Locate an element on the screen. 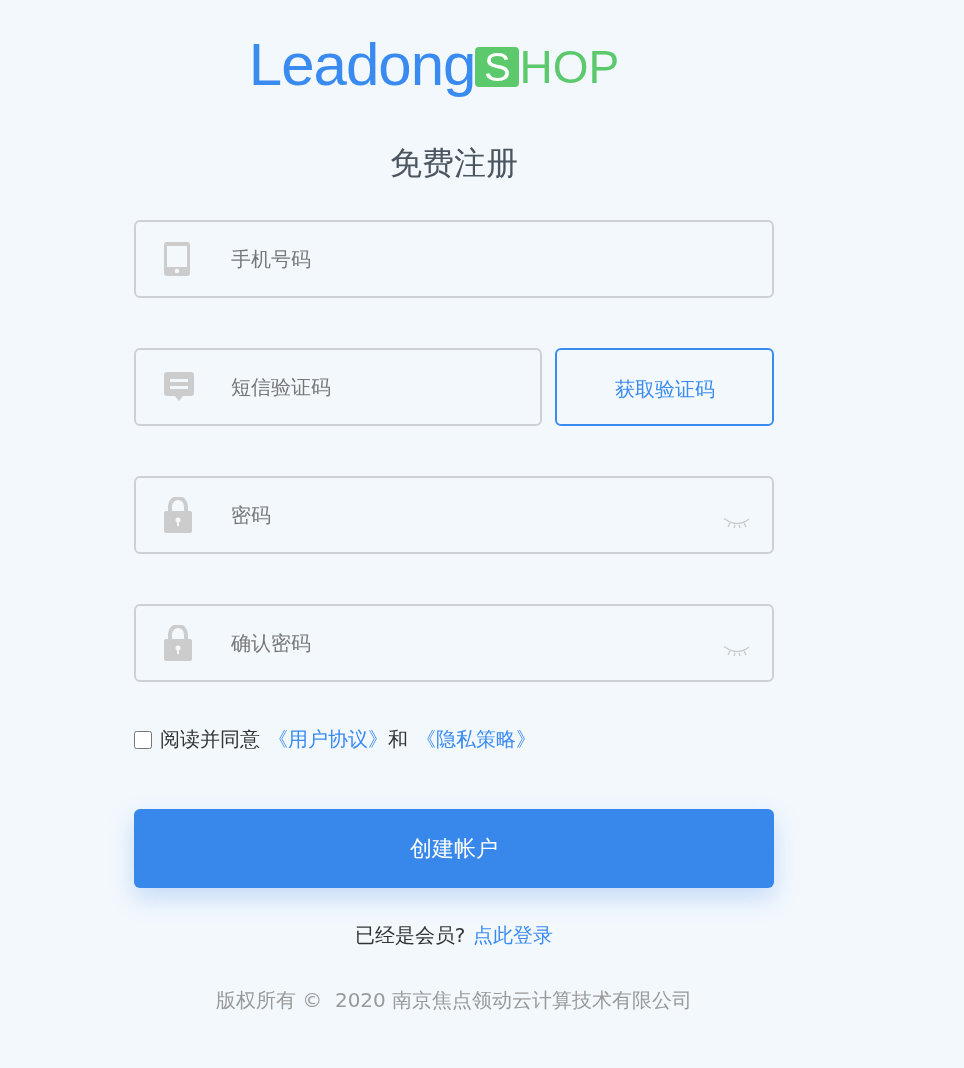  logo-text: Leadong is located at coordinates (362, 64).